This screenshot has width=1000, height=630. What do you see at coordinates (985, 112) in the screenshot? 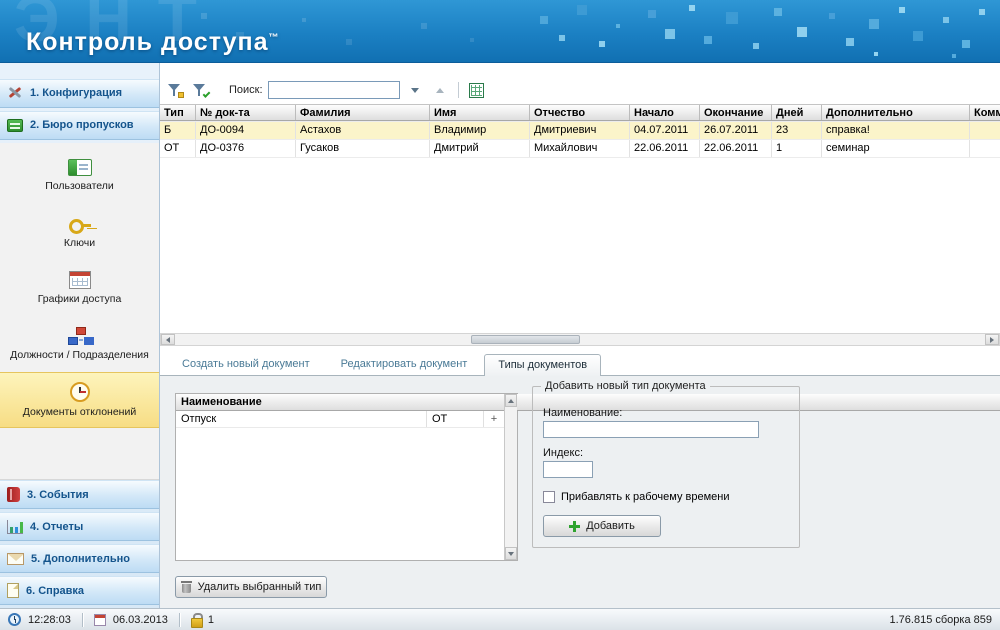
I see `column-header-comment: Комментарий` at bounding box center [985, 112].